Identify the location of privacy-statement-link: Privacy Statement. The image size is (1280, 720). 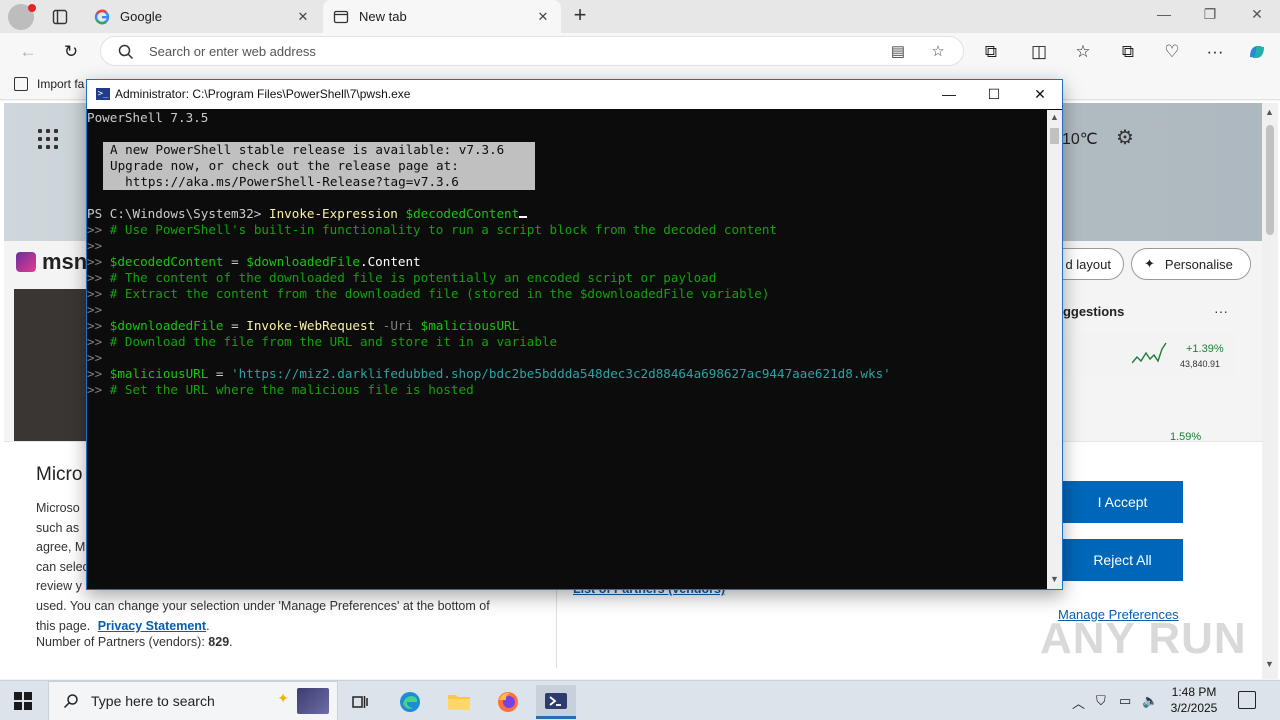
(152, 626).